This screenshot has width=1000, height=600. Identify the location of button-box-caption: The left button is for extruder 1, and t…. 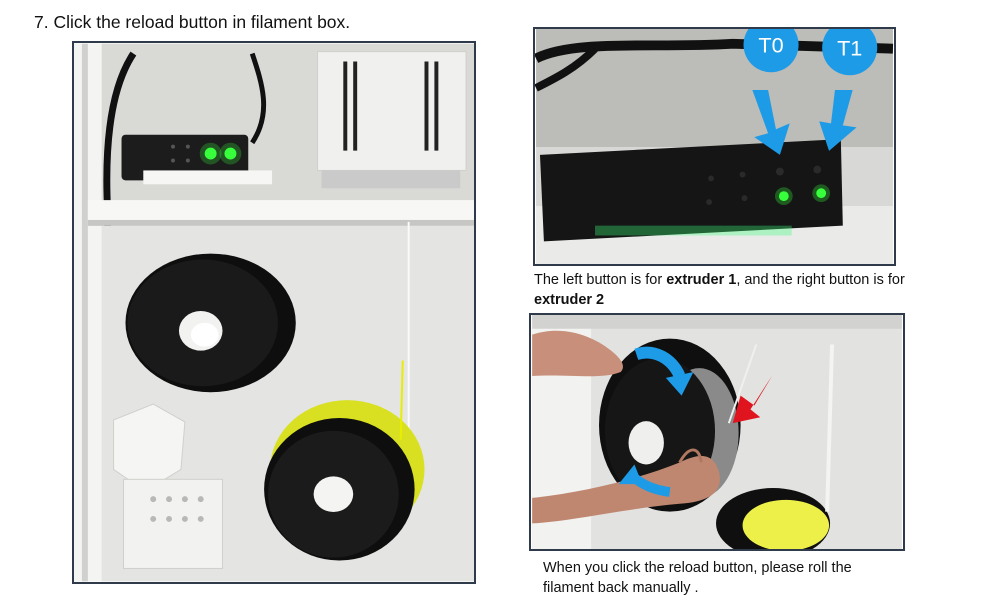
(719, 290).